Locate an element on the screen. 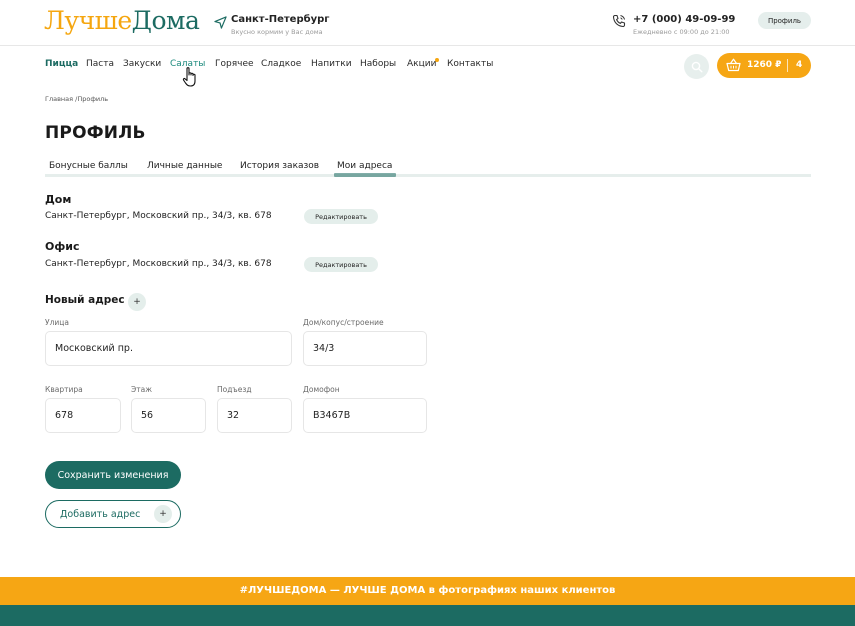 The width and height of the screenshot is (855, 626). add-address-label: Добавить адрес is located at coordinates (100, 514).